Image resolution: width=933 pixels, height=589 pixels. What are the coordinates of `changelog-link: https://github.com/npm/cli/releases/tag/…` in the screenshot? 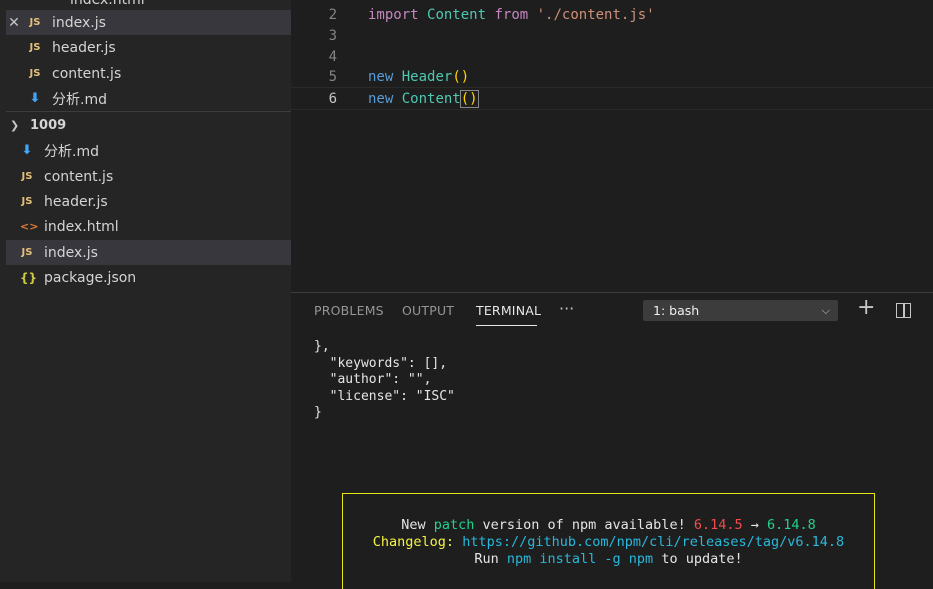 It's located at (653, 542).